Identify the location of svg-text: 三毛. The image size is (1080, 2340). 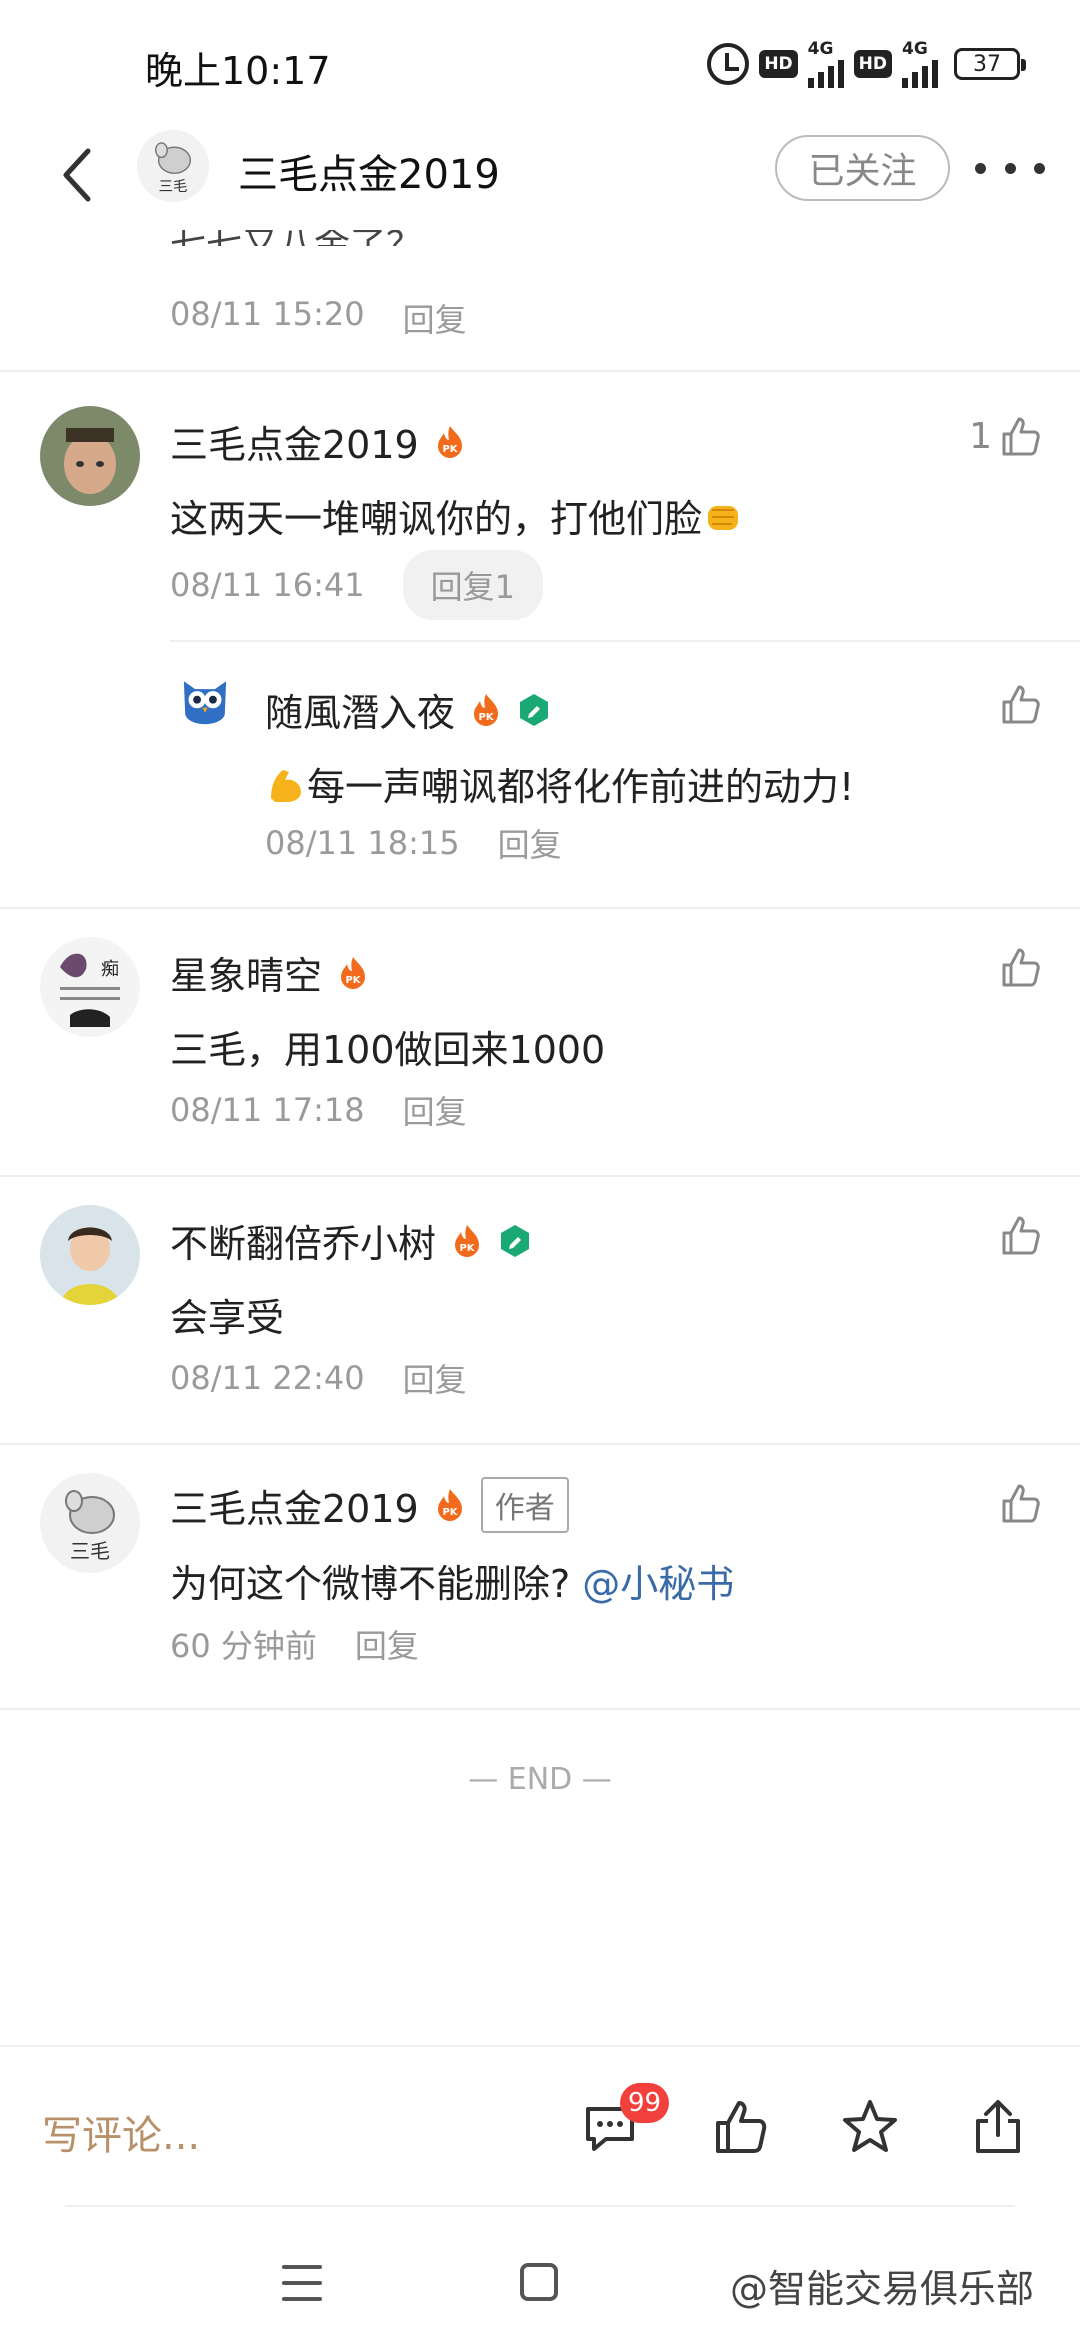
(90, 1551).